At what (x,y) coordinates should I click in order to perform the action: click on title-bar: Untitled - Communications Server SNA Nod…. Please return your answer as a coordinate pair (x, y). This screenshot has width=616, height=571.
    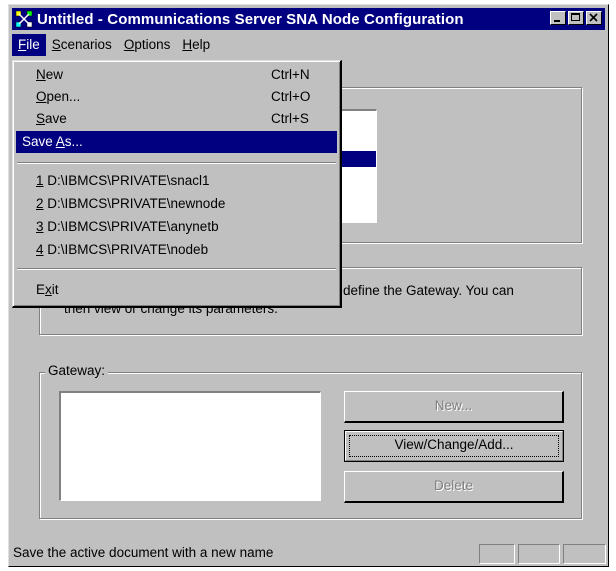
    Looking at the image, I should click on (308, 19).